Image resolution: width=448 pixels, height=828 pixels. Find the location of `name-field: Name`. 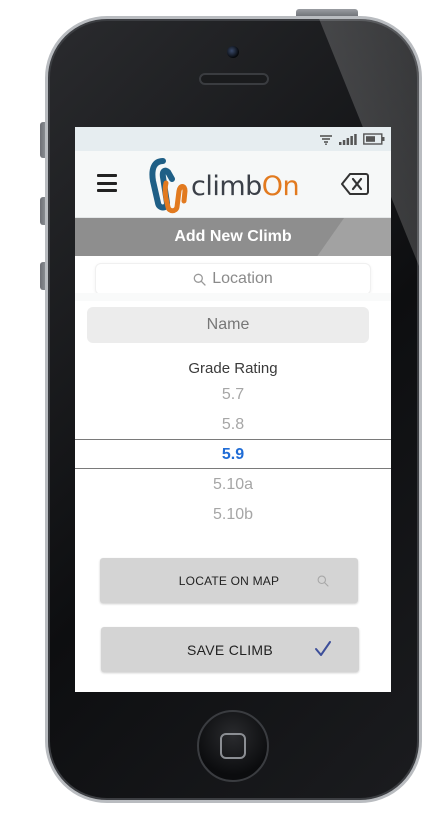

name-field: Name is located at coordinates (228, 325).